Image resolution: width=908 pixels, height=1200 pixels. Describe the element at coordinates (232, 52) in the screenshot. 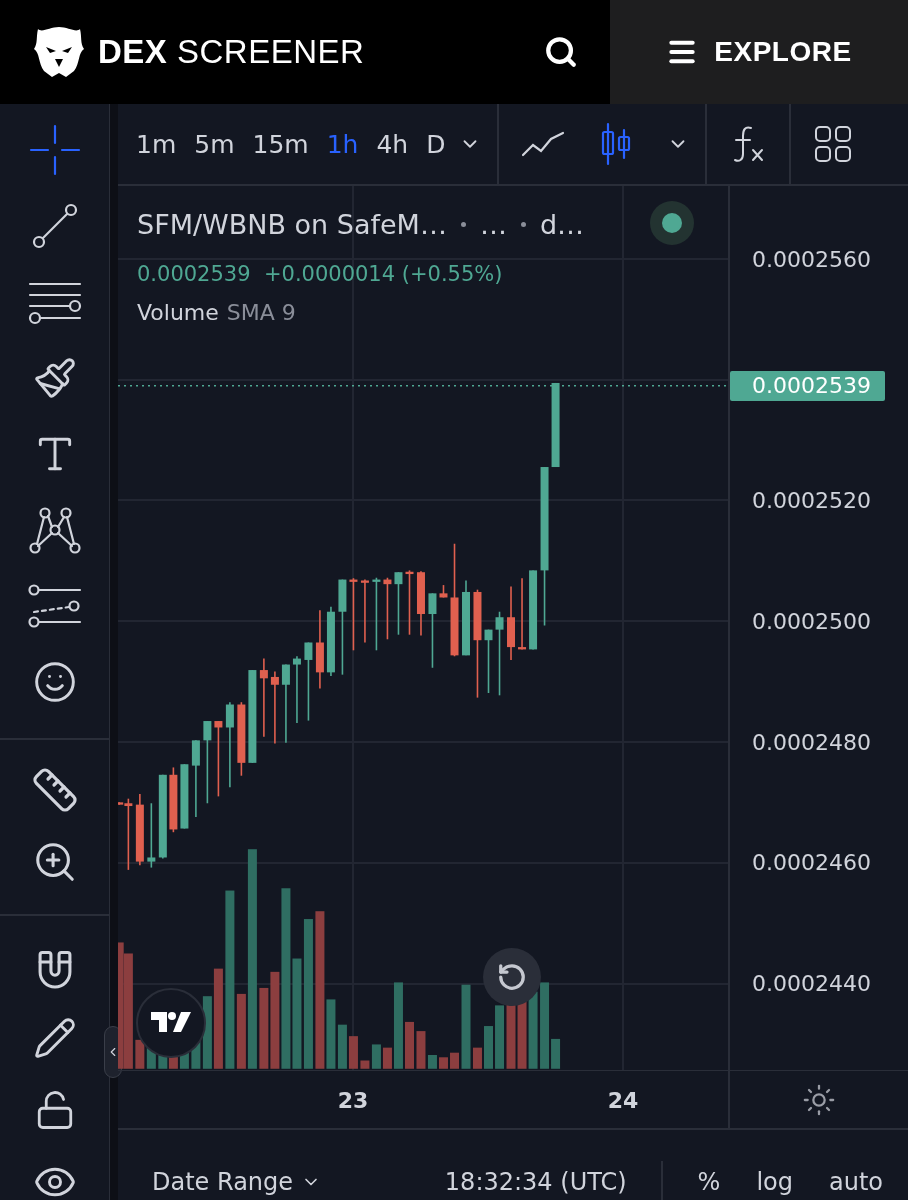

I see `brand-name: DEX SCREENER` at that location.